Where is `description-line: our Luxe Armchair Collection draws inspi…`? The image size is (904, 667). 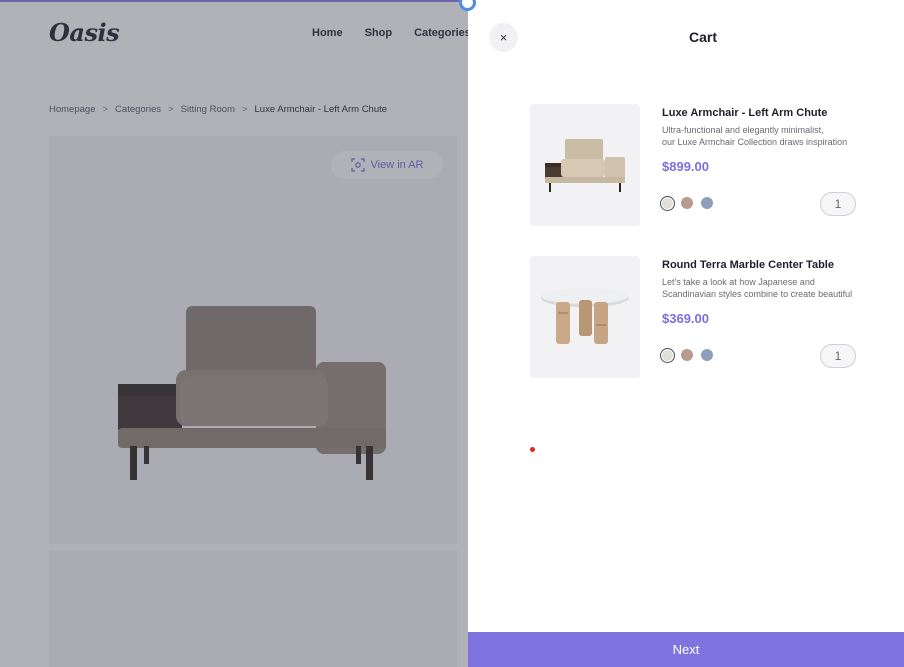
description-line: our Luxe Armchair Collection draws inspi… is located at coordinates (755, 141).